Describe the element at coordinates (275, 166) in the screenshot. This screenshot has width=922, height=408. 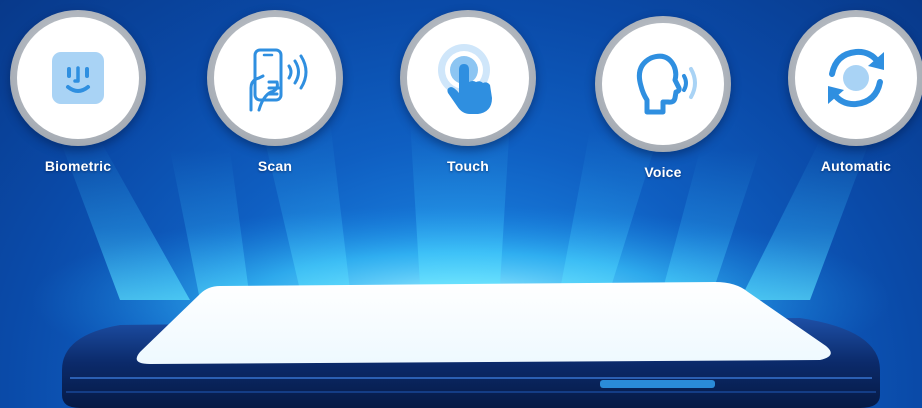
I see `method-label: Scan` at that location.